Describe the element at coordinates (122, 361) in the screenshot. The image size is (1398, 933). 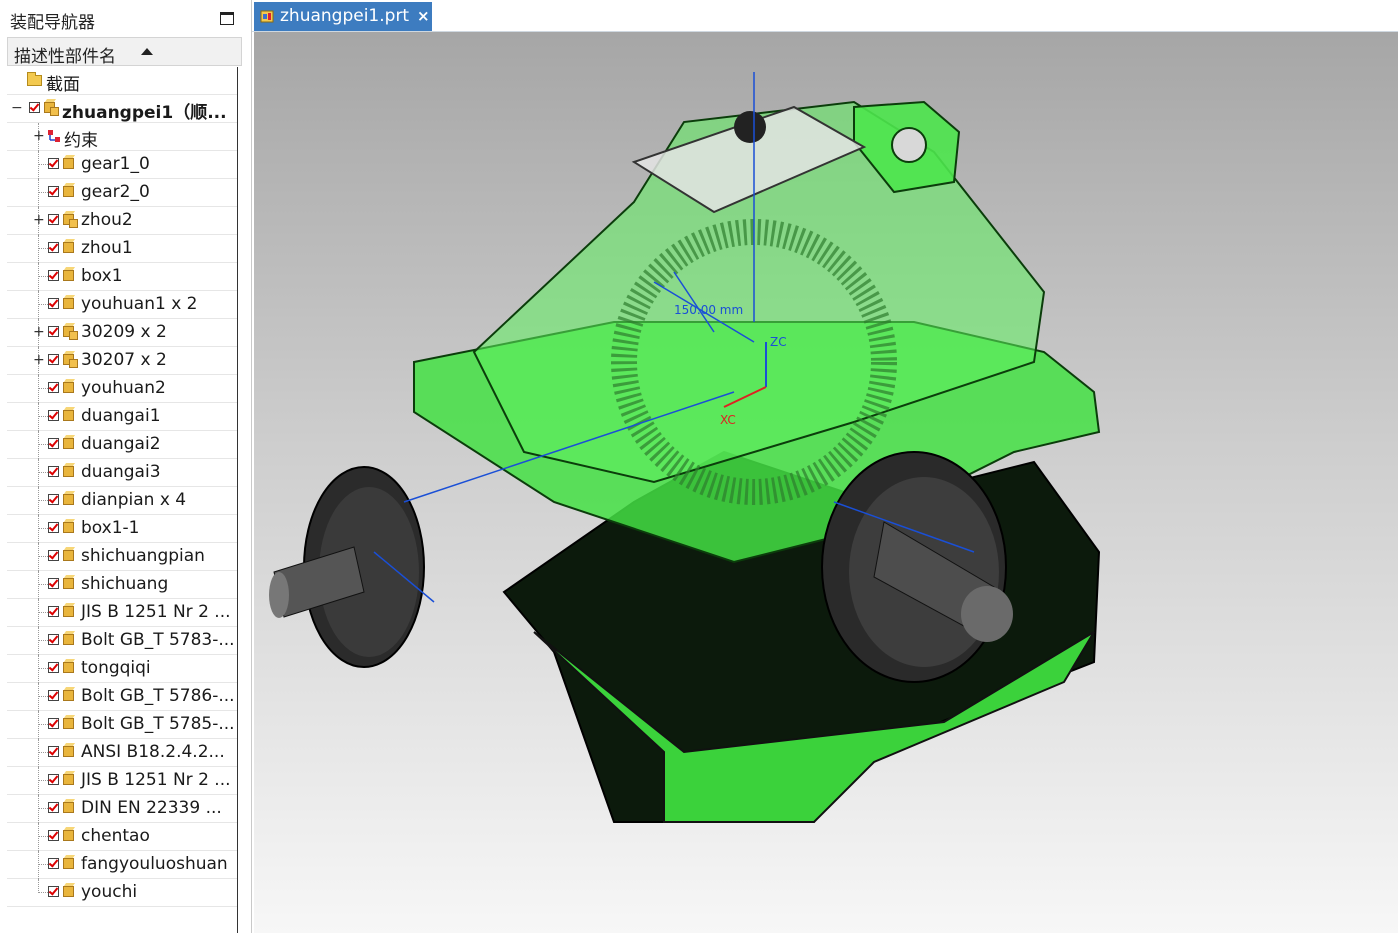
I see `tree-row-part: +30207 x 2` at that location.